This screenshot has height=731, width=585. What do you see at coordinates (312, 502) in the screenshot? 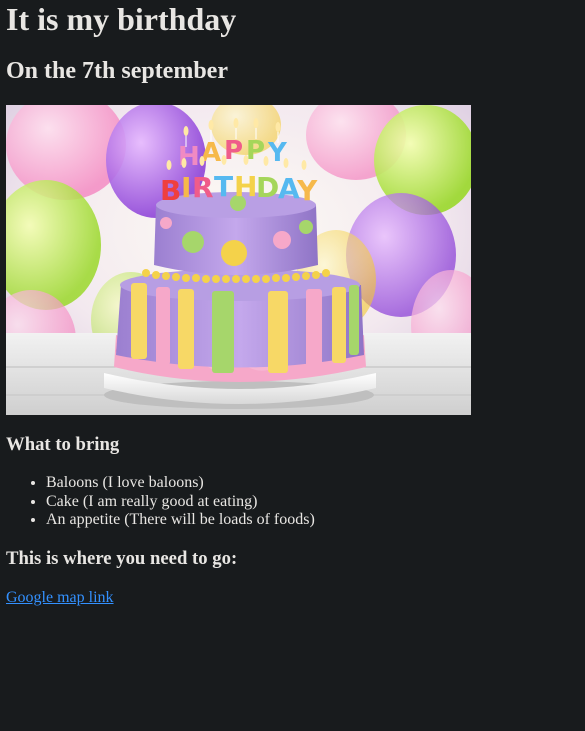
I see `list-item: Cake (I am really good at eating)` at bounding box center [312, 502].